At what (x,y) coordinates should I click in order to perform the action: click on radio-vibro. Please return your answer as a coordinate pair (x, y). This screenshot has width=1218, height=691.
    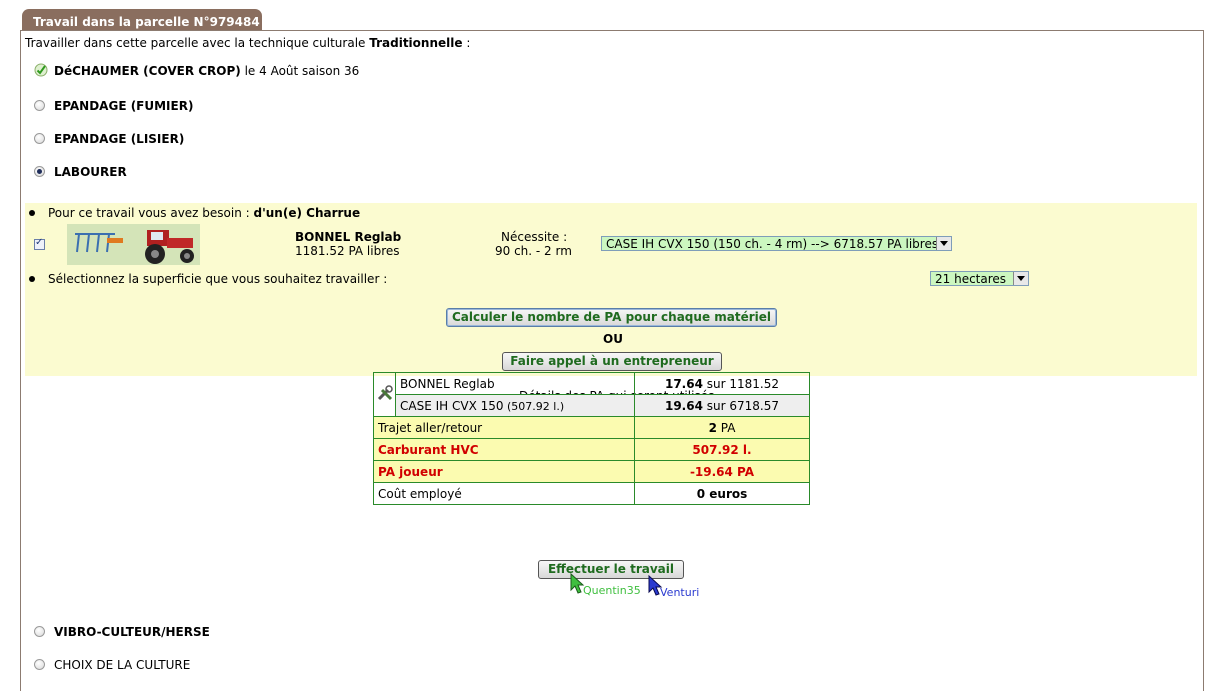
    Looking at the image, I should click on (39, 631).